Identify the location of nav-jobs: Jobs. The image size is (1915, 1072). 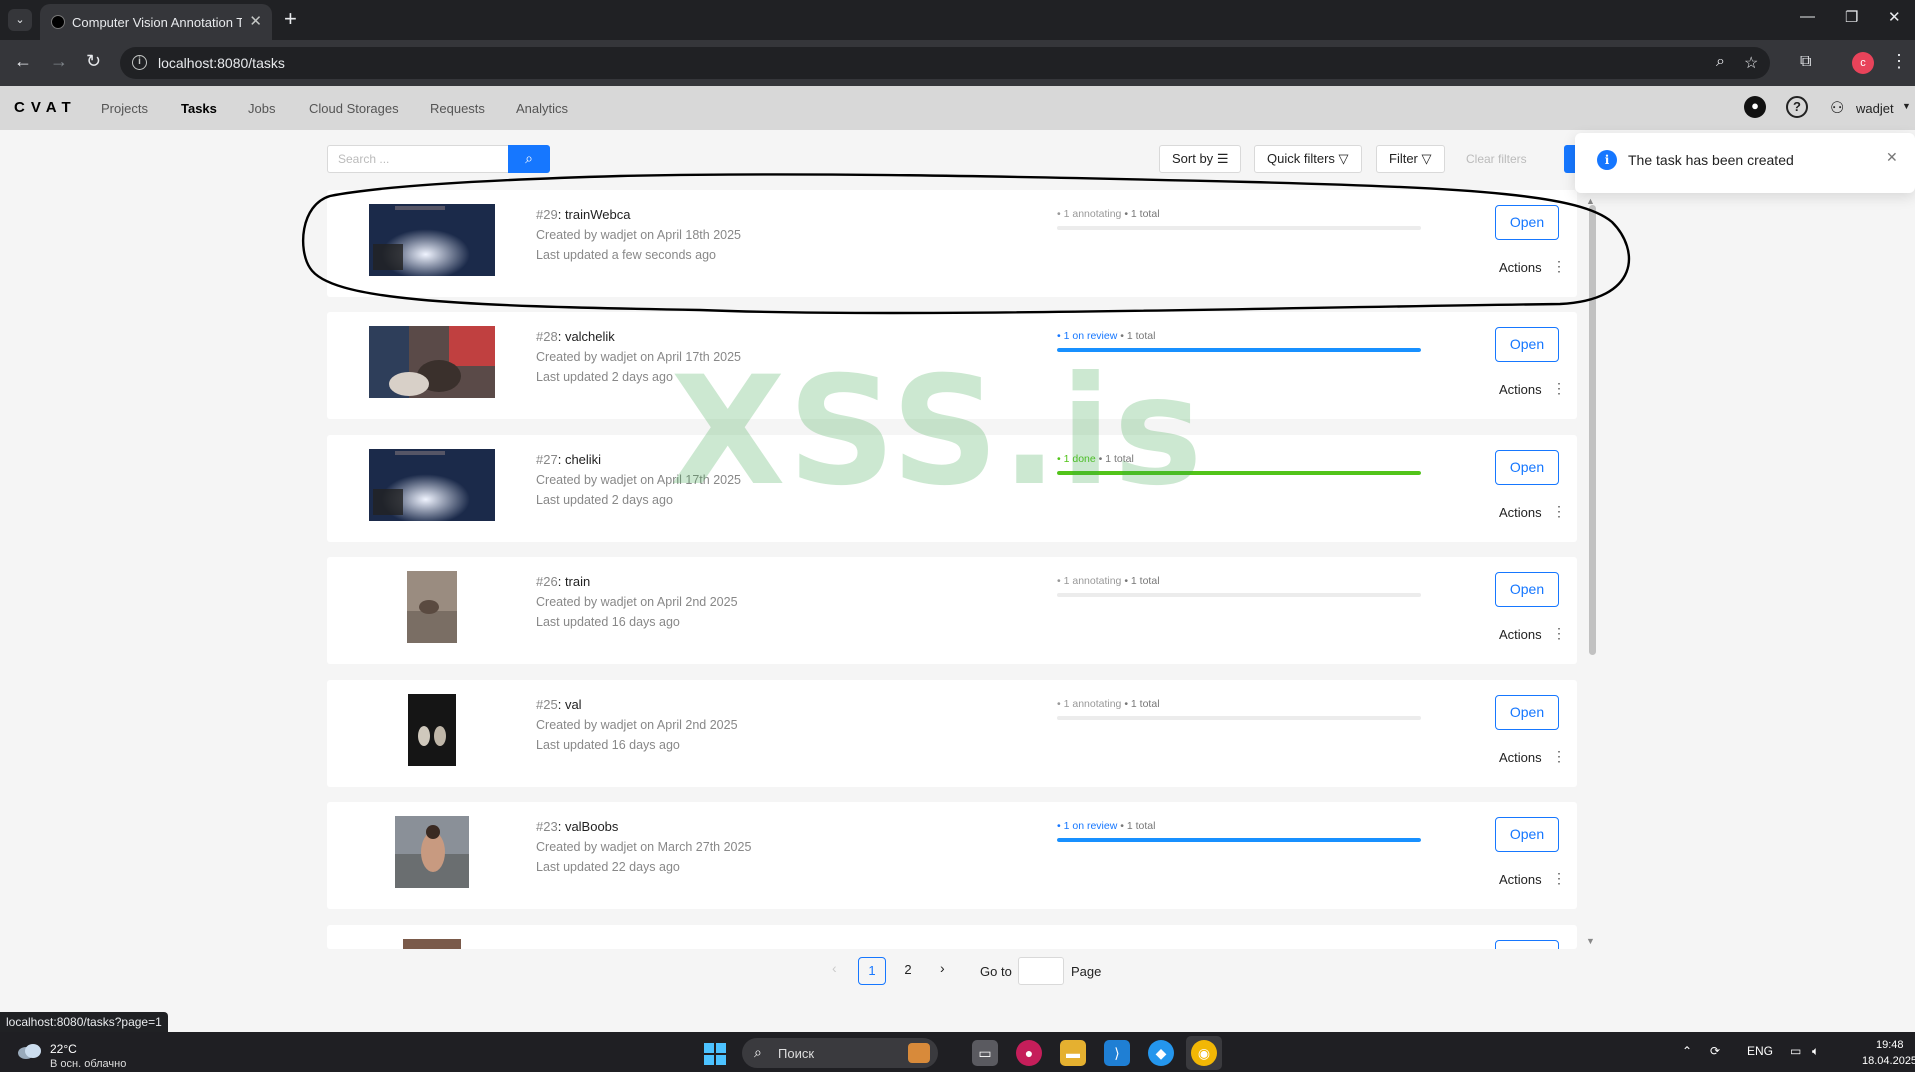
(261, 108).